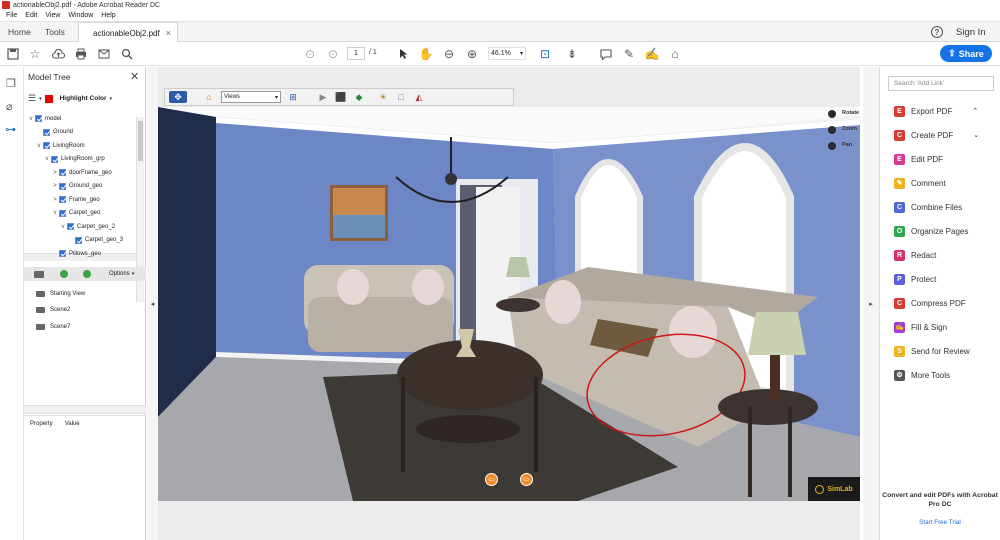 The image size is (1000, 540). Describe the element at coordinates (652, 54) in the screenshot. I see `sign-icon: ✍` at that location.